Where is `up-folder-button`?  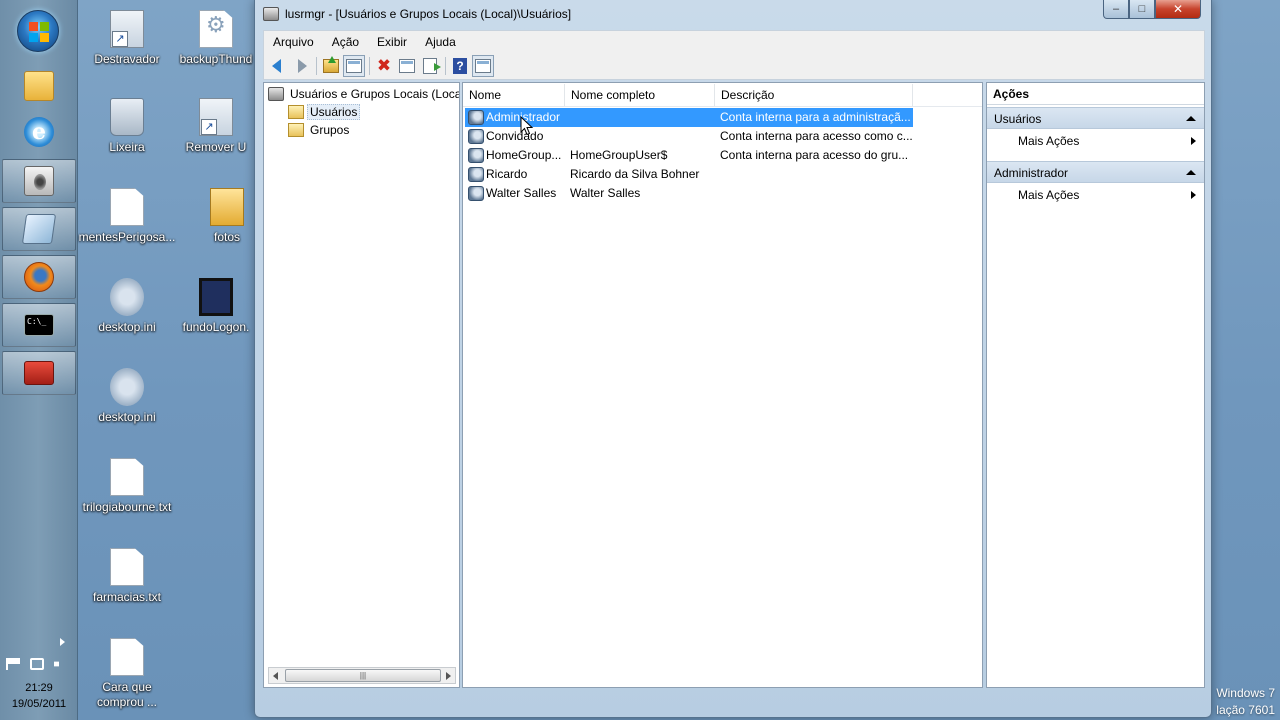
up-folder-button is located at coordinates (331, 66).